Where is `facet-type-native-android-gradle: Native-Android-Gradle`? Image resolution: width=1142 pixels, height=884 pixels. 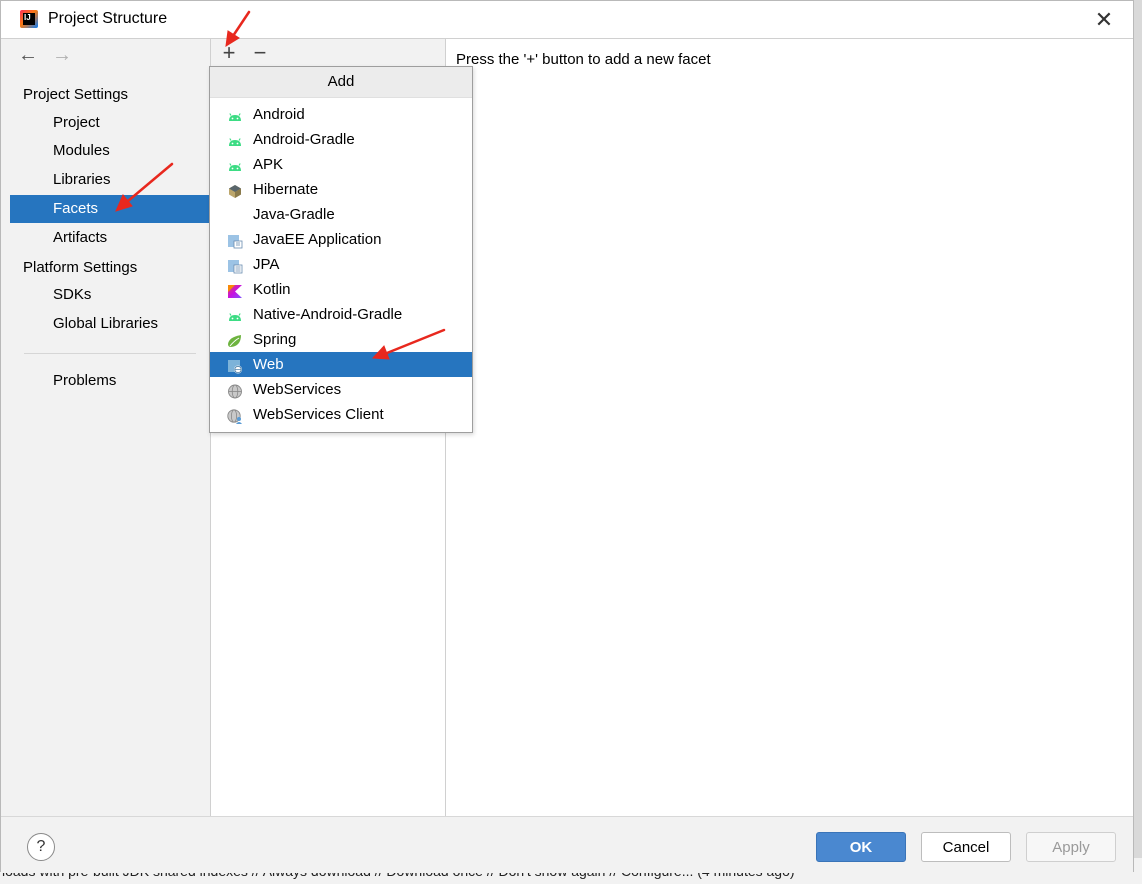
facet-type-native-android-gradle: Native-Android-Gradle is located at coordinates (341, 314).